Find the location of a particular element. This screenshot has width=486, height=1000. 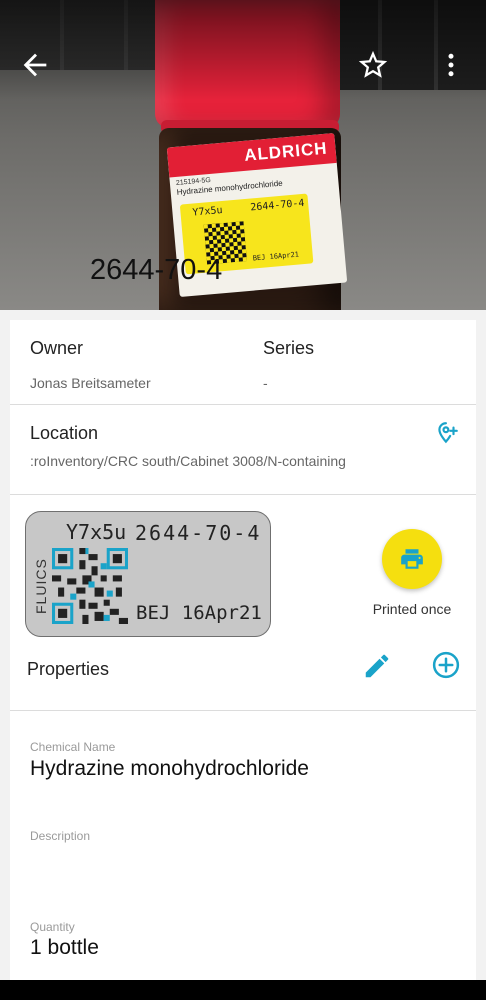

favorite-button is located at coordinates (373, 65).